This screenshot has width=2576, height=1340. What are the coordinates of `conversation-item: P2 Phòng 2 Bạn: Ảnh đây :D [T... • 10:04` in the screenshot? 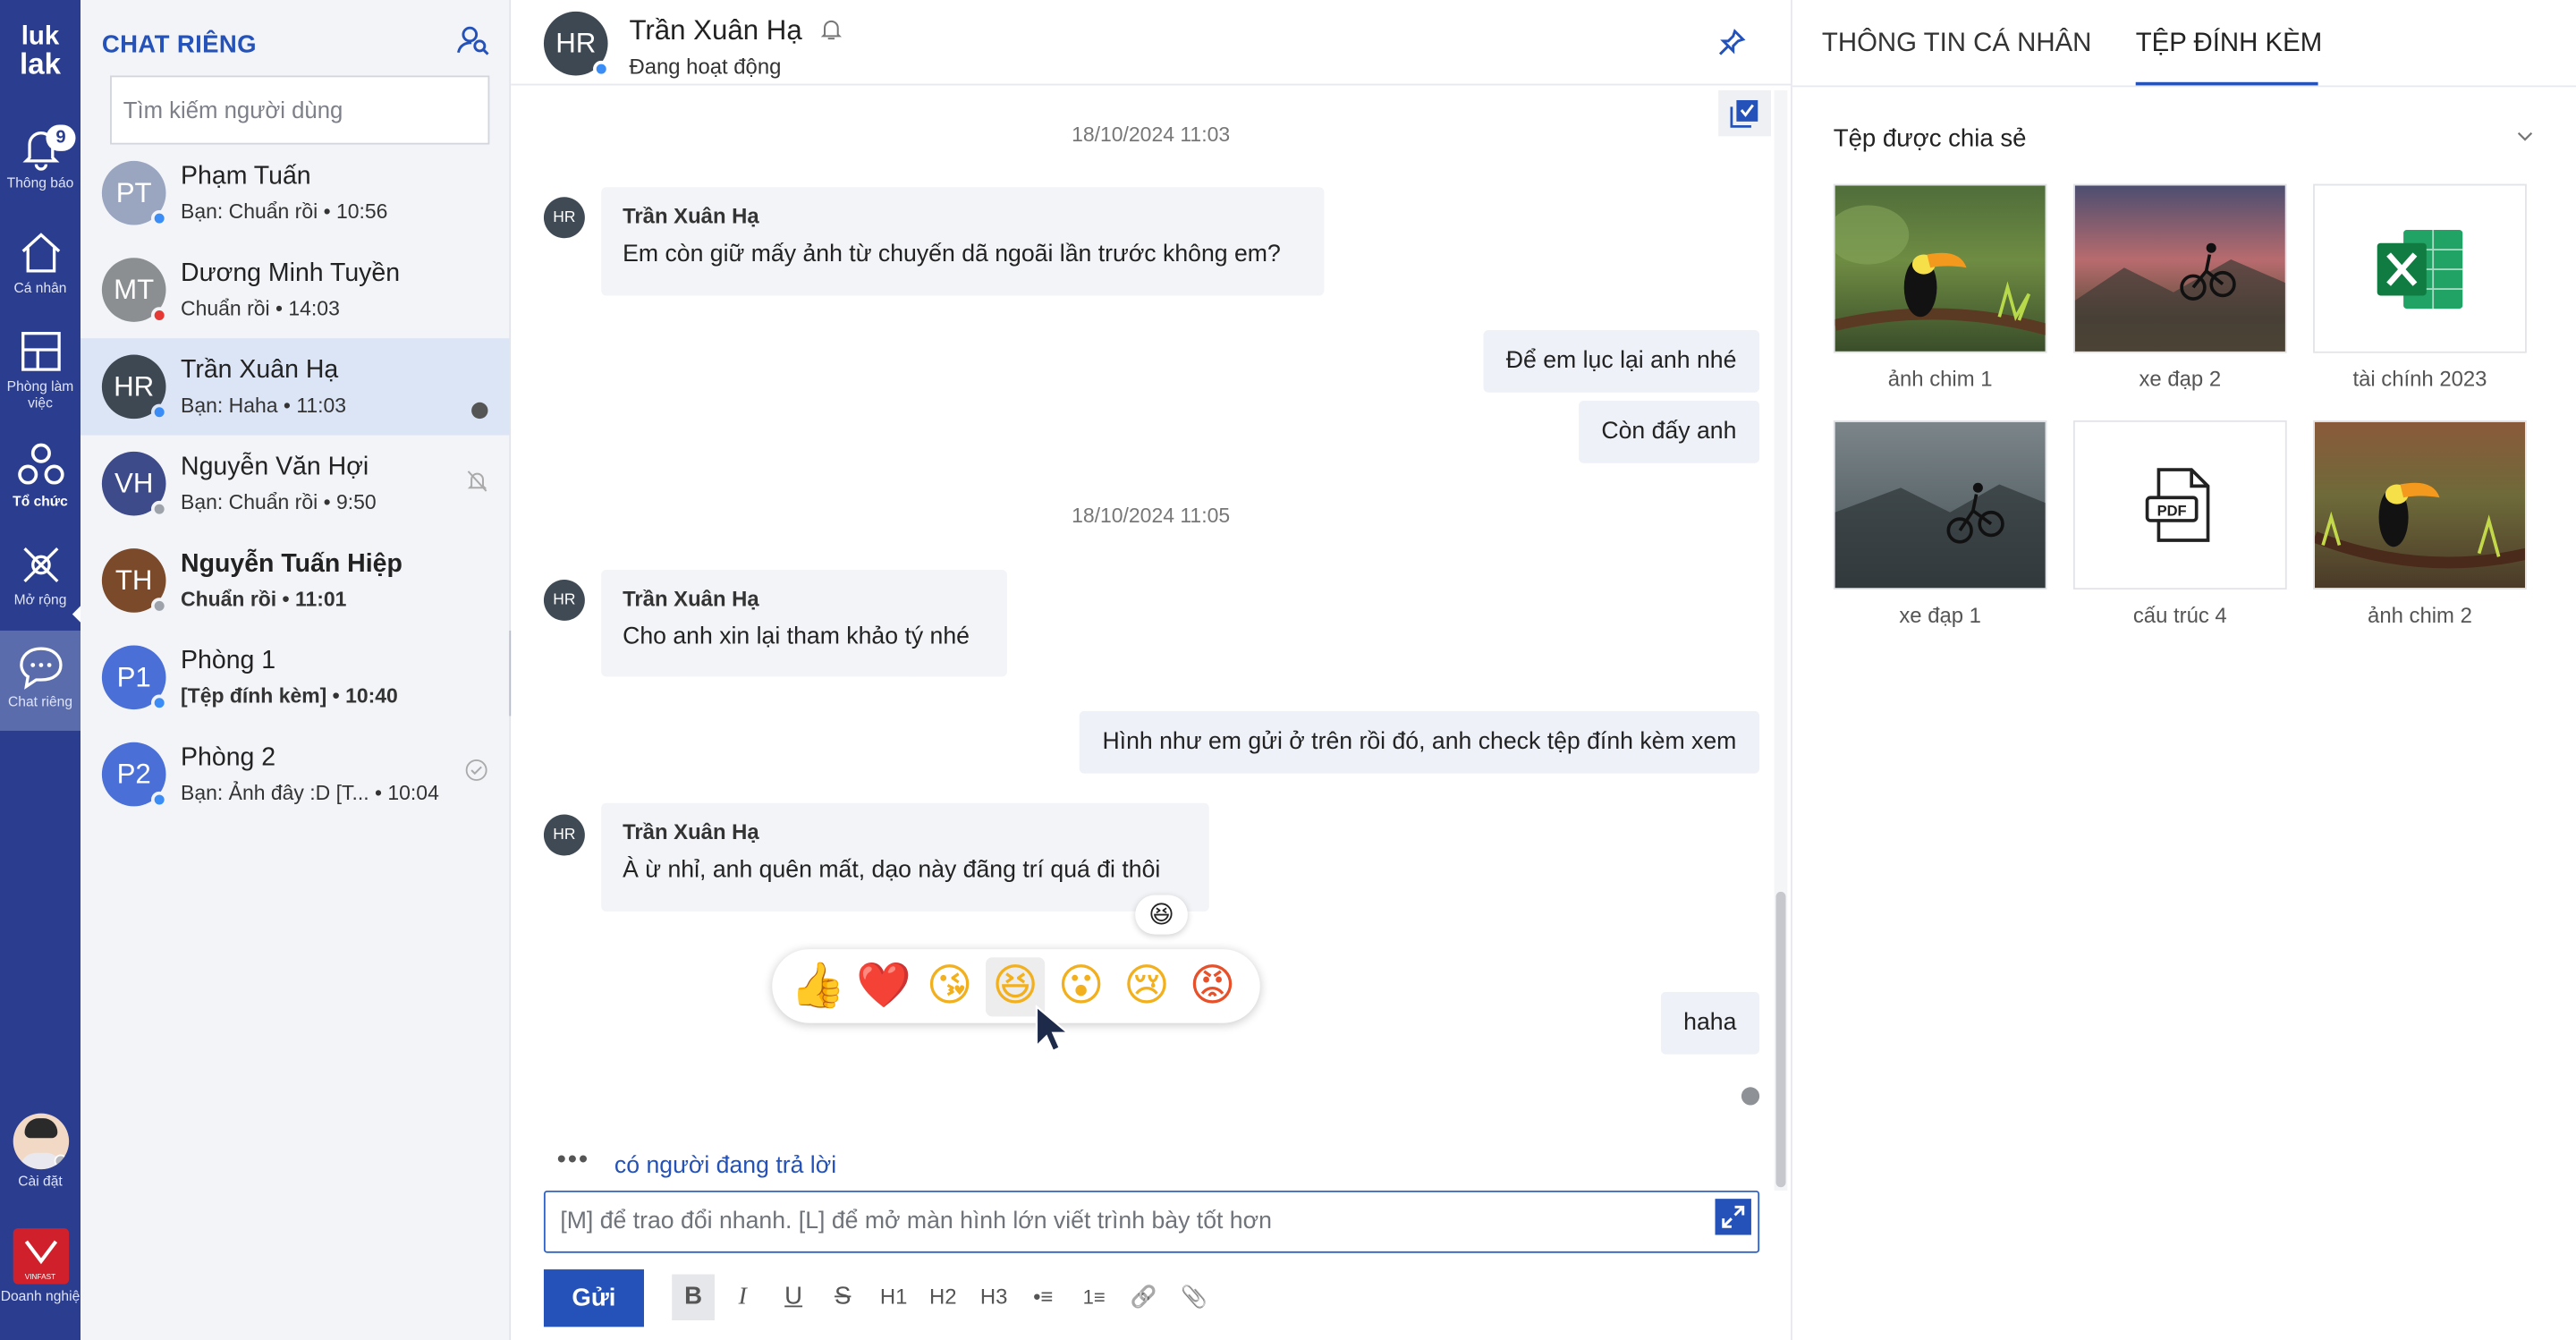 It's located at (294, 773).